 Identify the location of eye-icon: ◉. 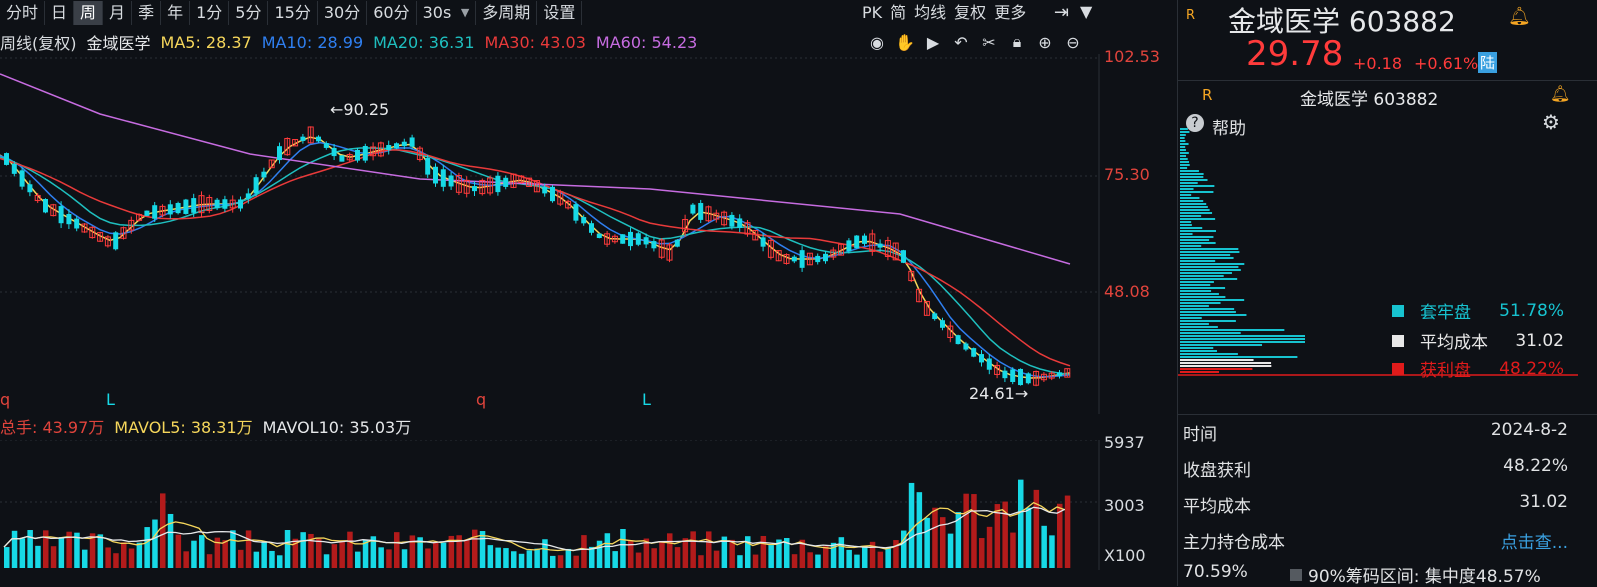
(877, 42).